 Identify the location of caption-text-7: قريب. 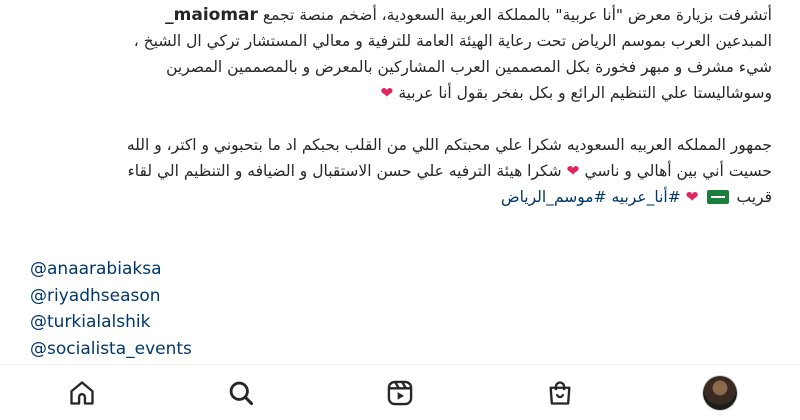
(754, 197).